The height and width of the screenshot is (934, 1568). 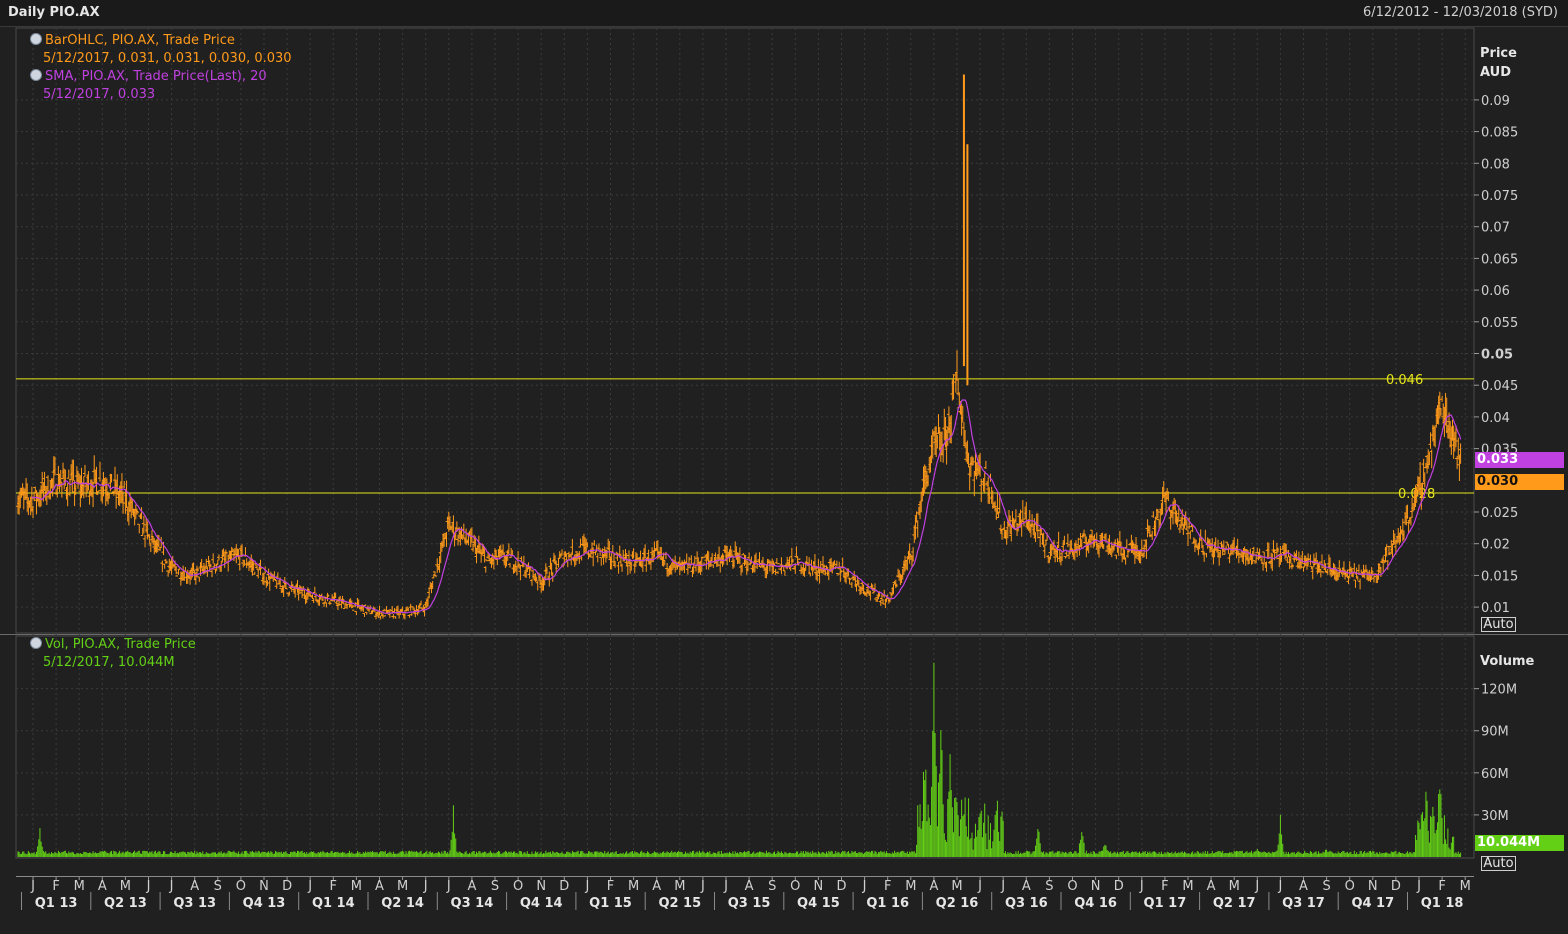 I want to click on quarter-label: Q2 16, so click(x=957, y=903).